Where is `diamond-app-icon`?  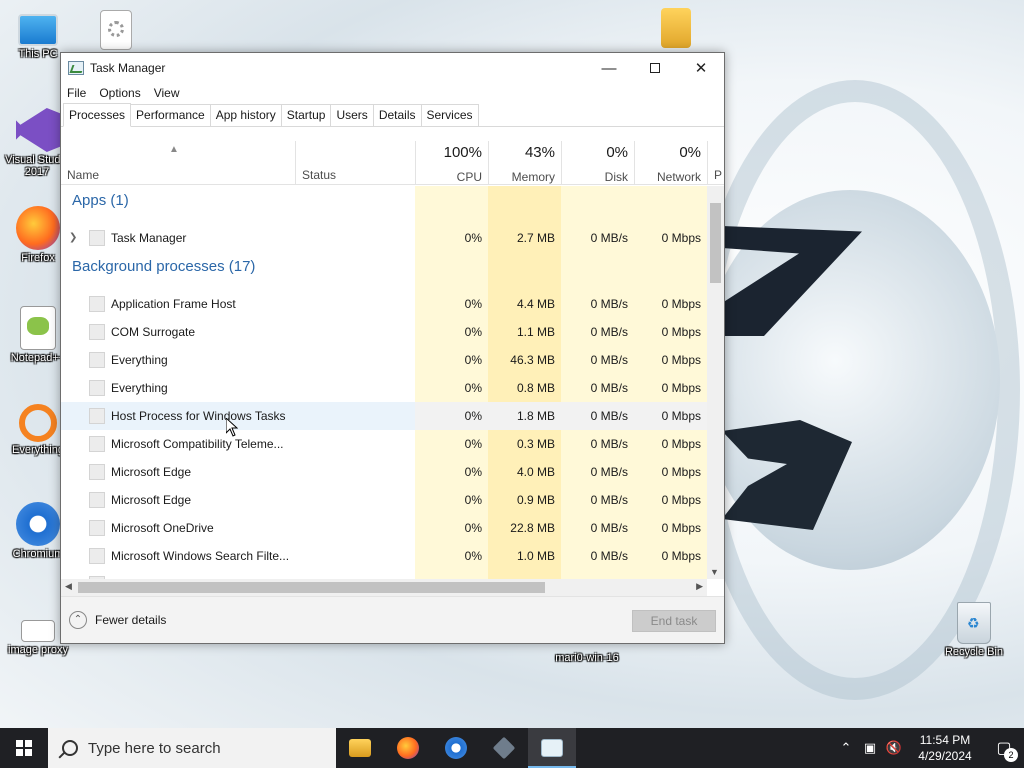 diamond-app-icon is located at coordinates (504, 748).